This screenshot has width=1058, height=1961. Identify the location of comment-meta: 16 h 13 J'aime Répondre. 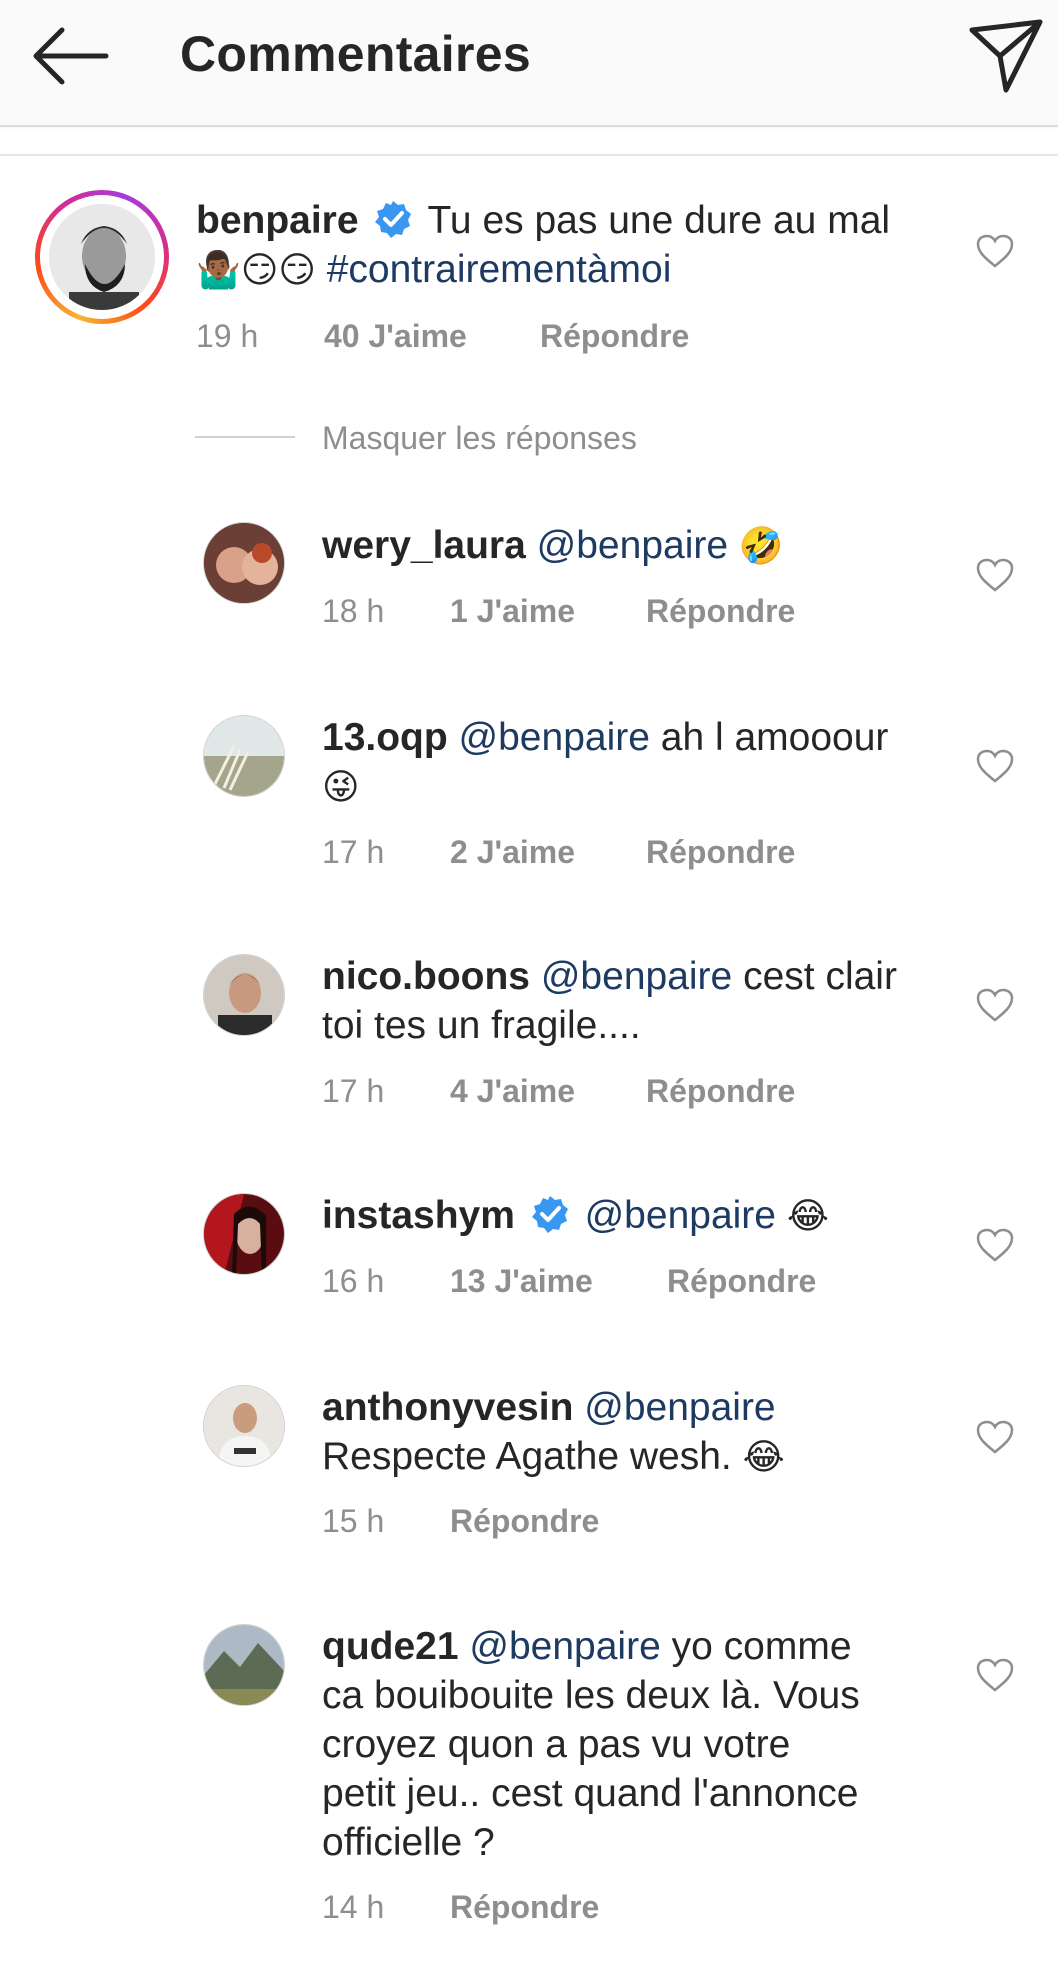
(622, 1283).